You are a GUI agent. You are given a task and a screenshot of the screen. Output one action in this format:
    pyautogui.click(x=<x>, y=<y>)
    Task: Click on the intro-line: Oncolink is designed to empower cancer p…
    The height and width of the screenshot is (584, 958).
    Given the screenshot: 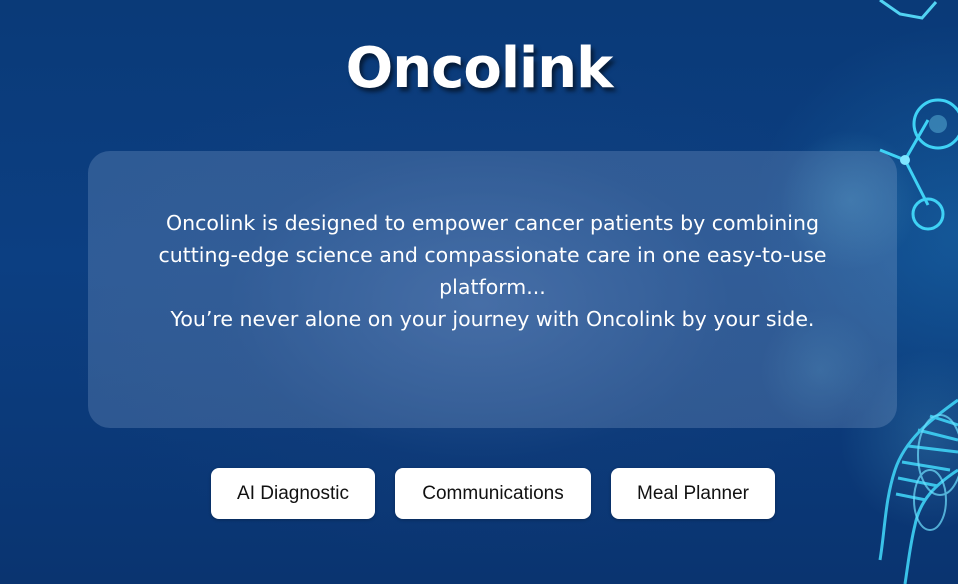 What is the action you would take?
    pyautogui.click(x=492, y=223)
    